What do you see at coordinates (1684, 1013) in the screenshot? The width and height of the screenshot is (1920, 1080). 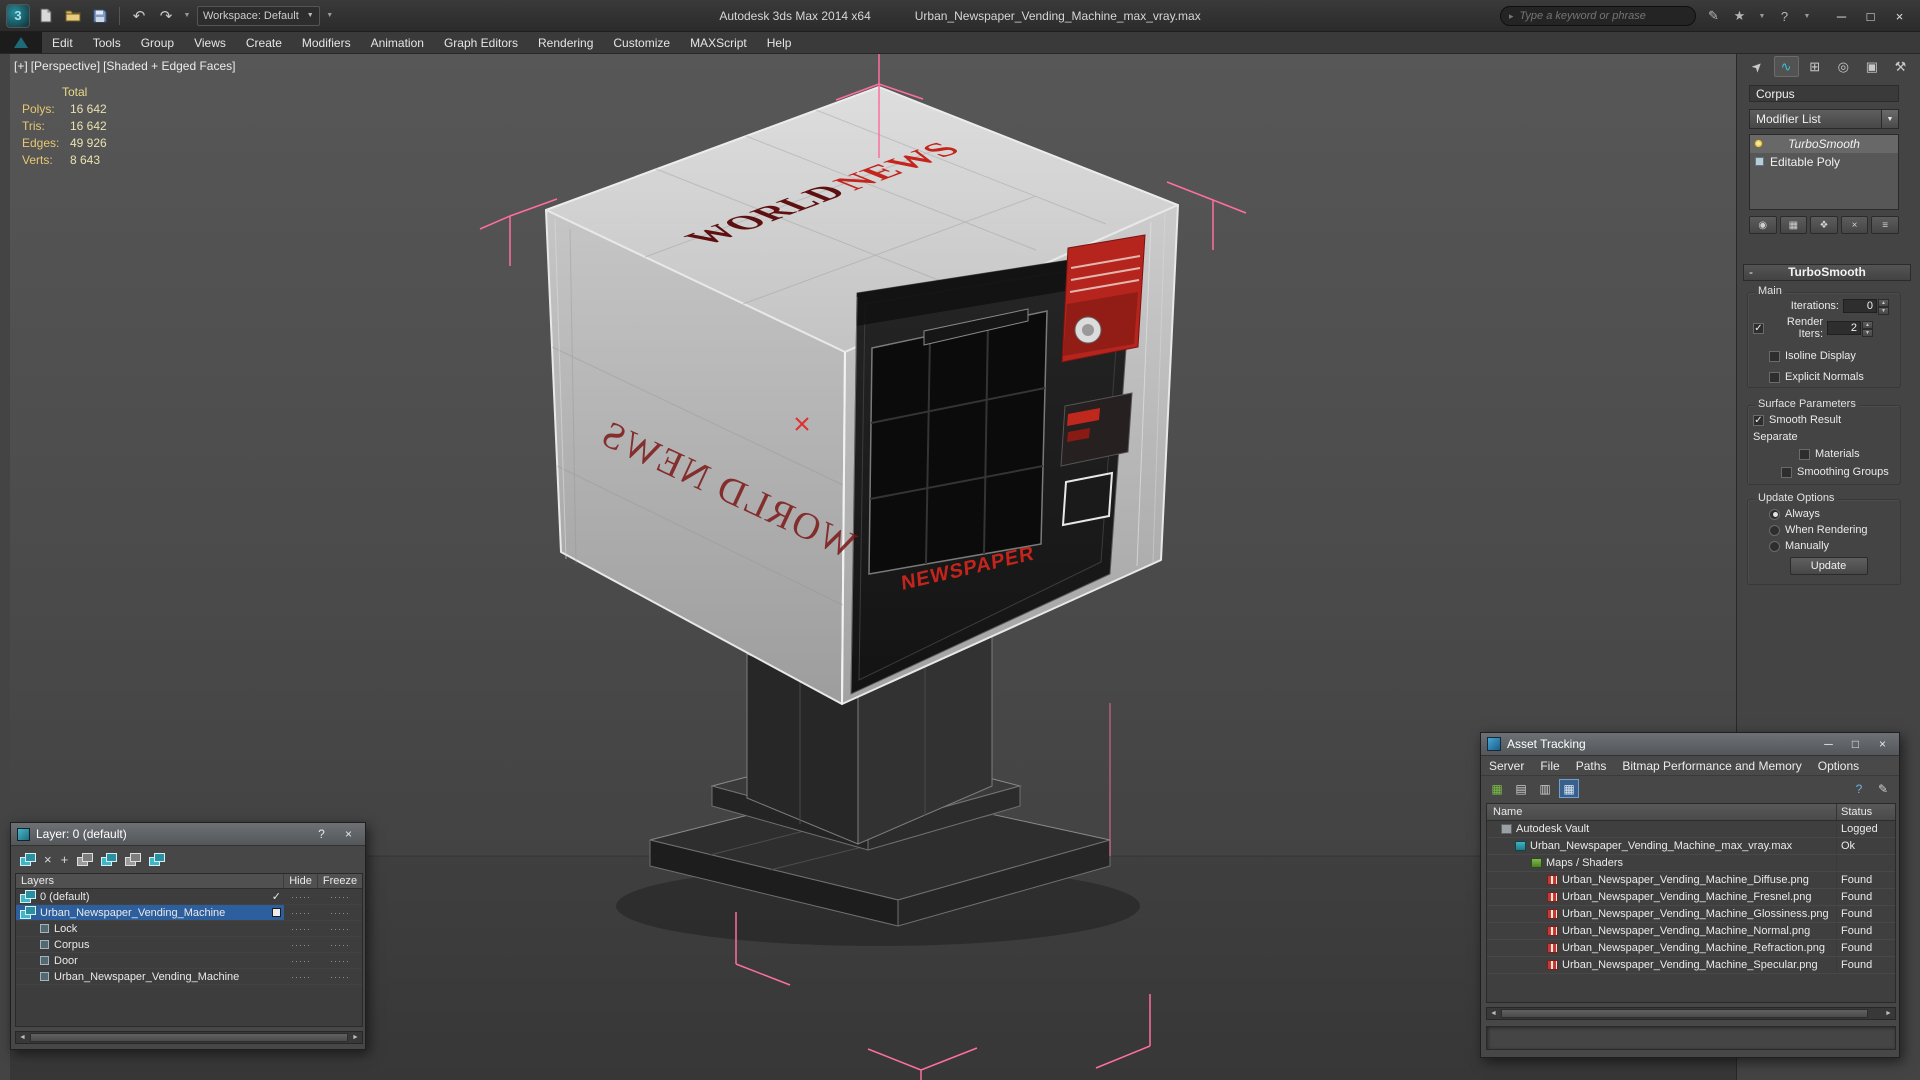 I see `scrollbar-thumb` at bounding box center [1684, 1013].